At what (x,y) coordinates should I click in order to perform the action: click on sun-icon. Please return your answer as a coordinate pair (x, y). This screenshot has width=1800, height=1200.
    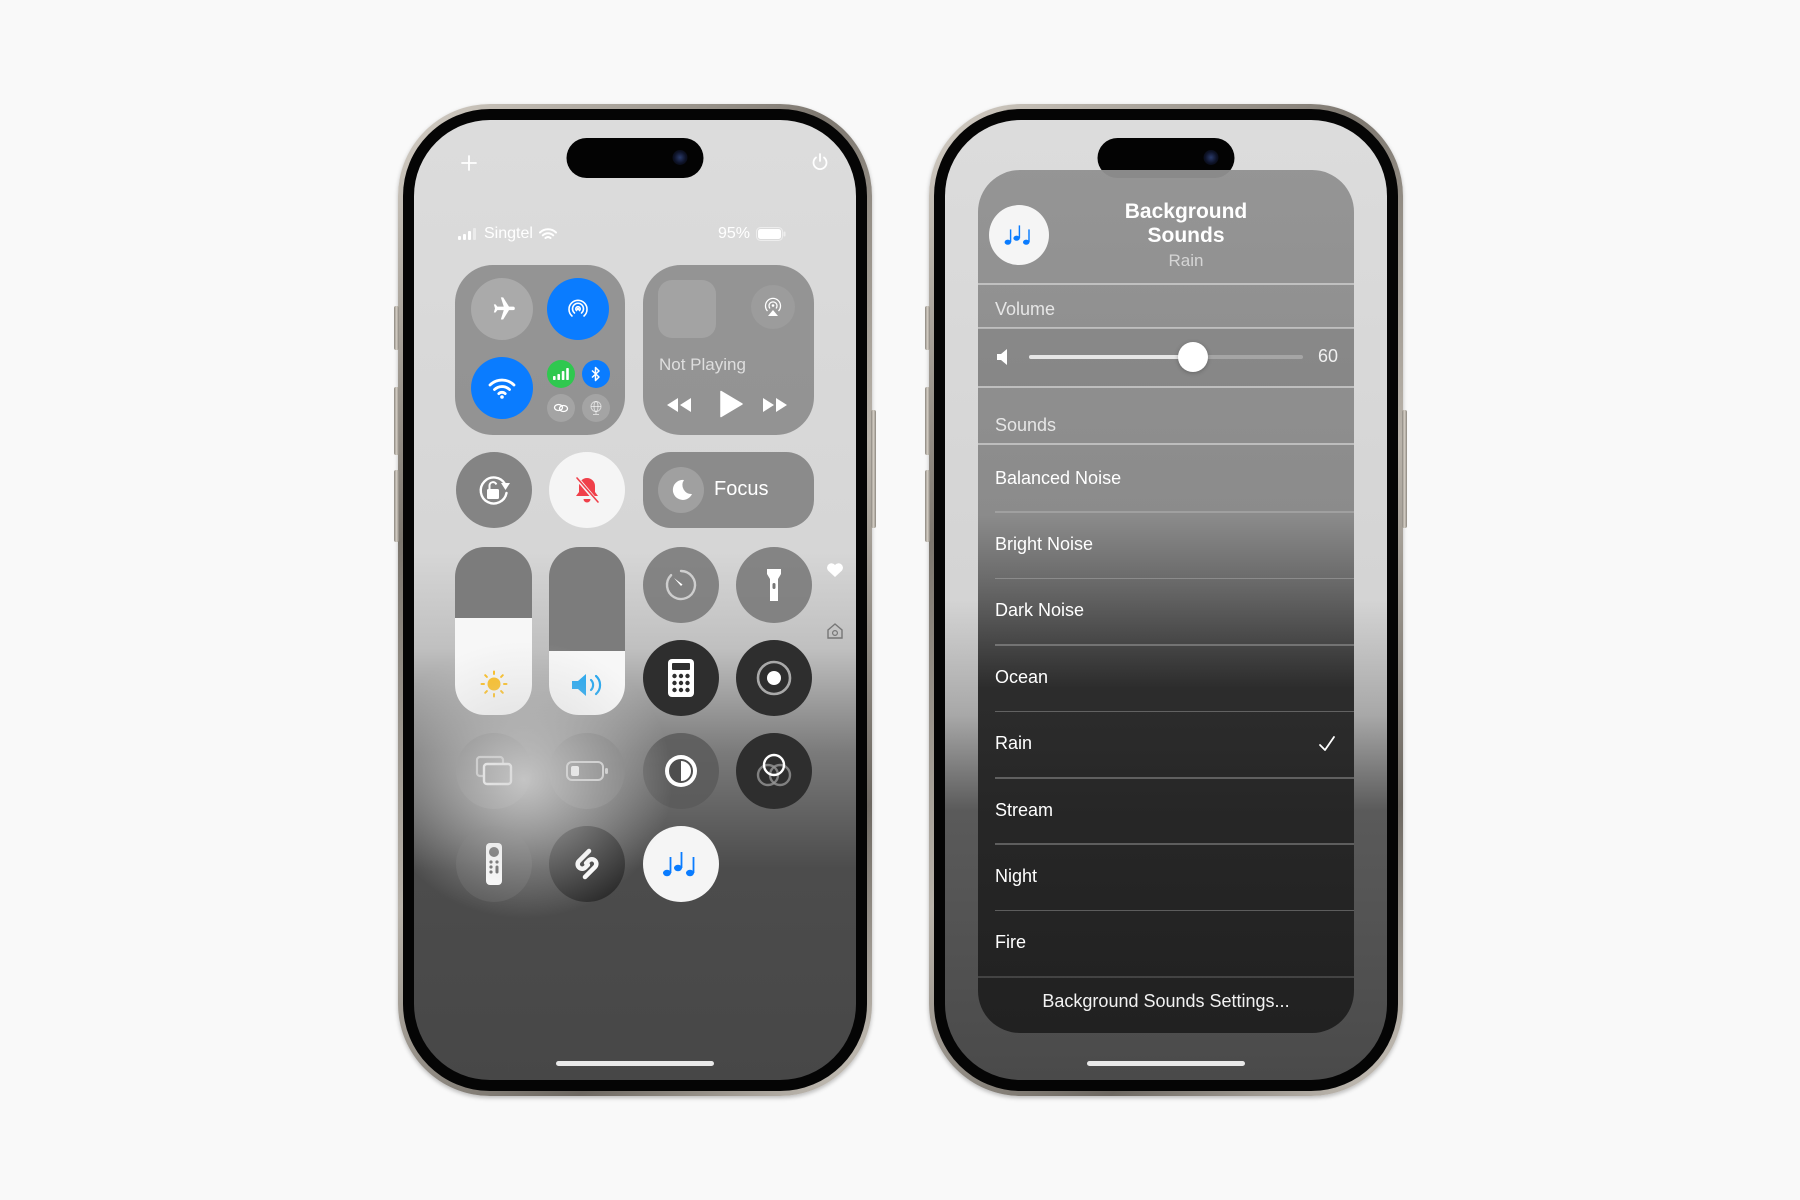
    Looking at the image, I should click on (493, 684).